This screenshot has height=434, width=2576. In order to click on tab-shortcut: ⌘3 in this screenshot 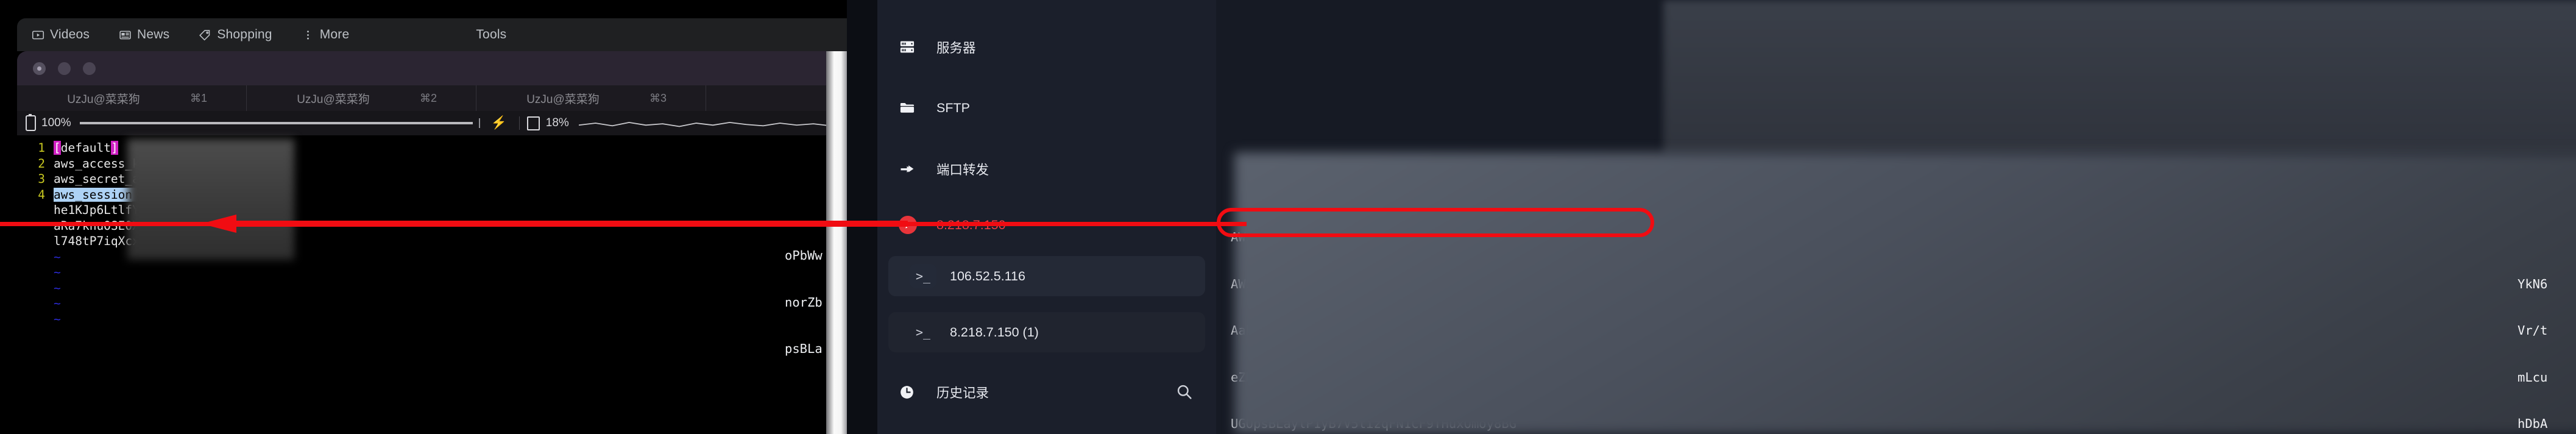, I will do `click(658, 97)`.